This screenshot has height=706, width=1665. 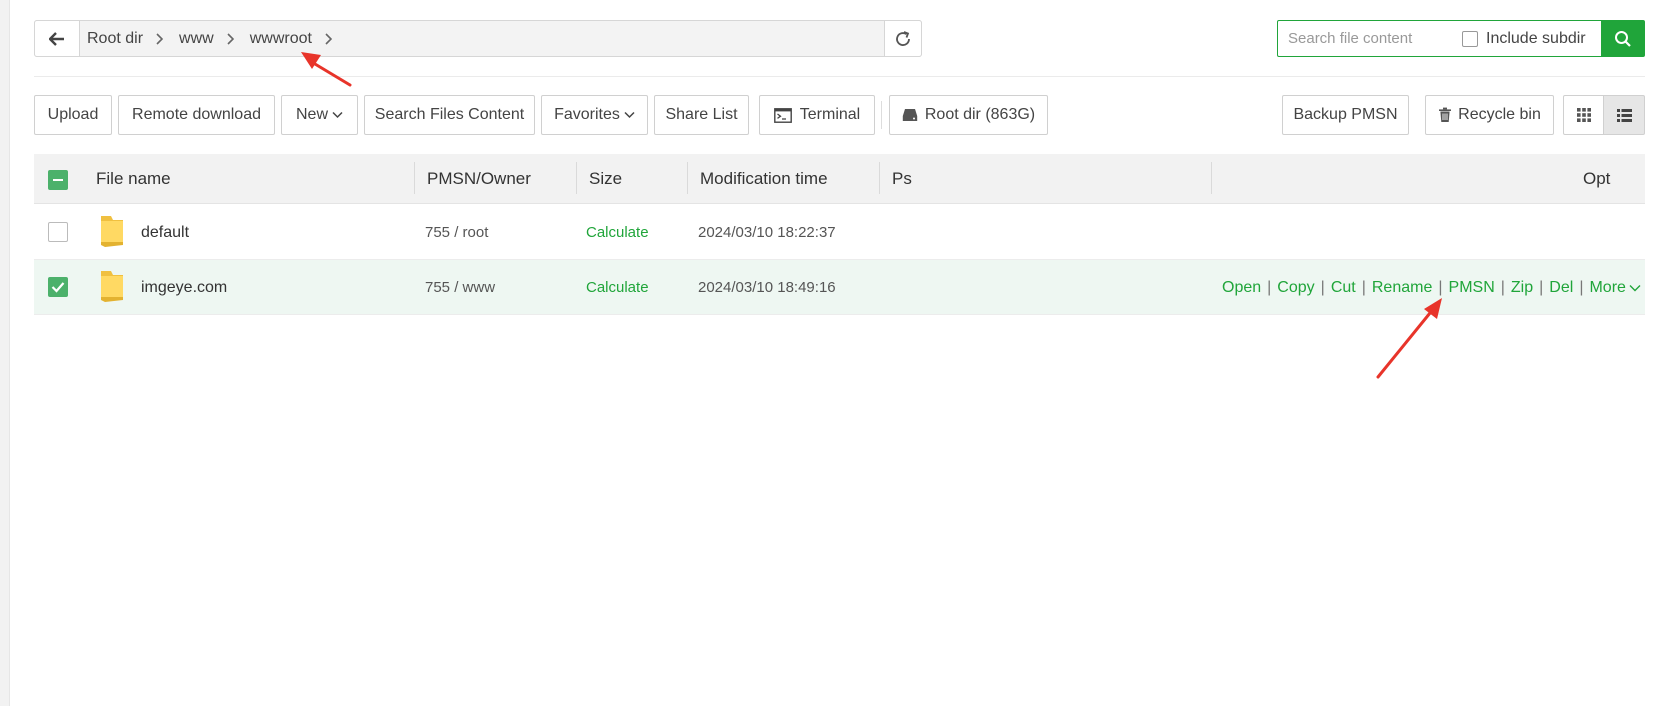 I want to click on new-button: New, so click(x=319, y=115).